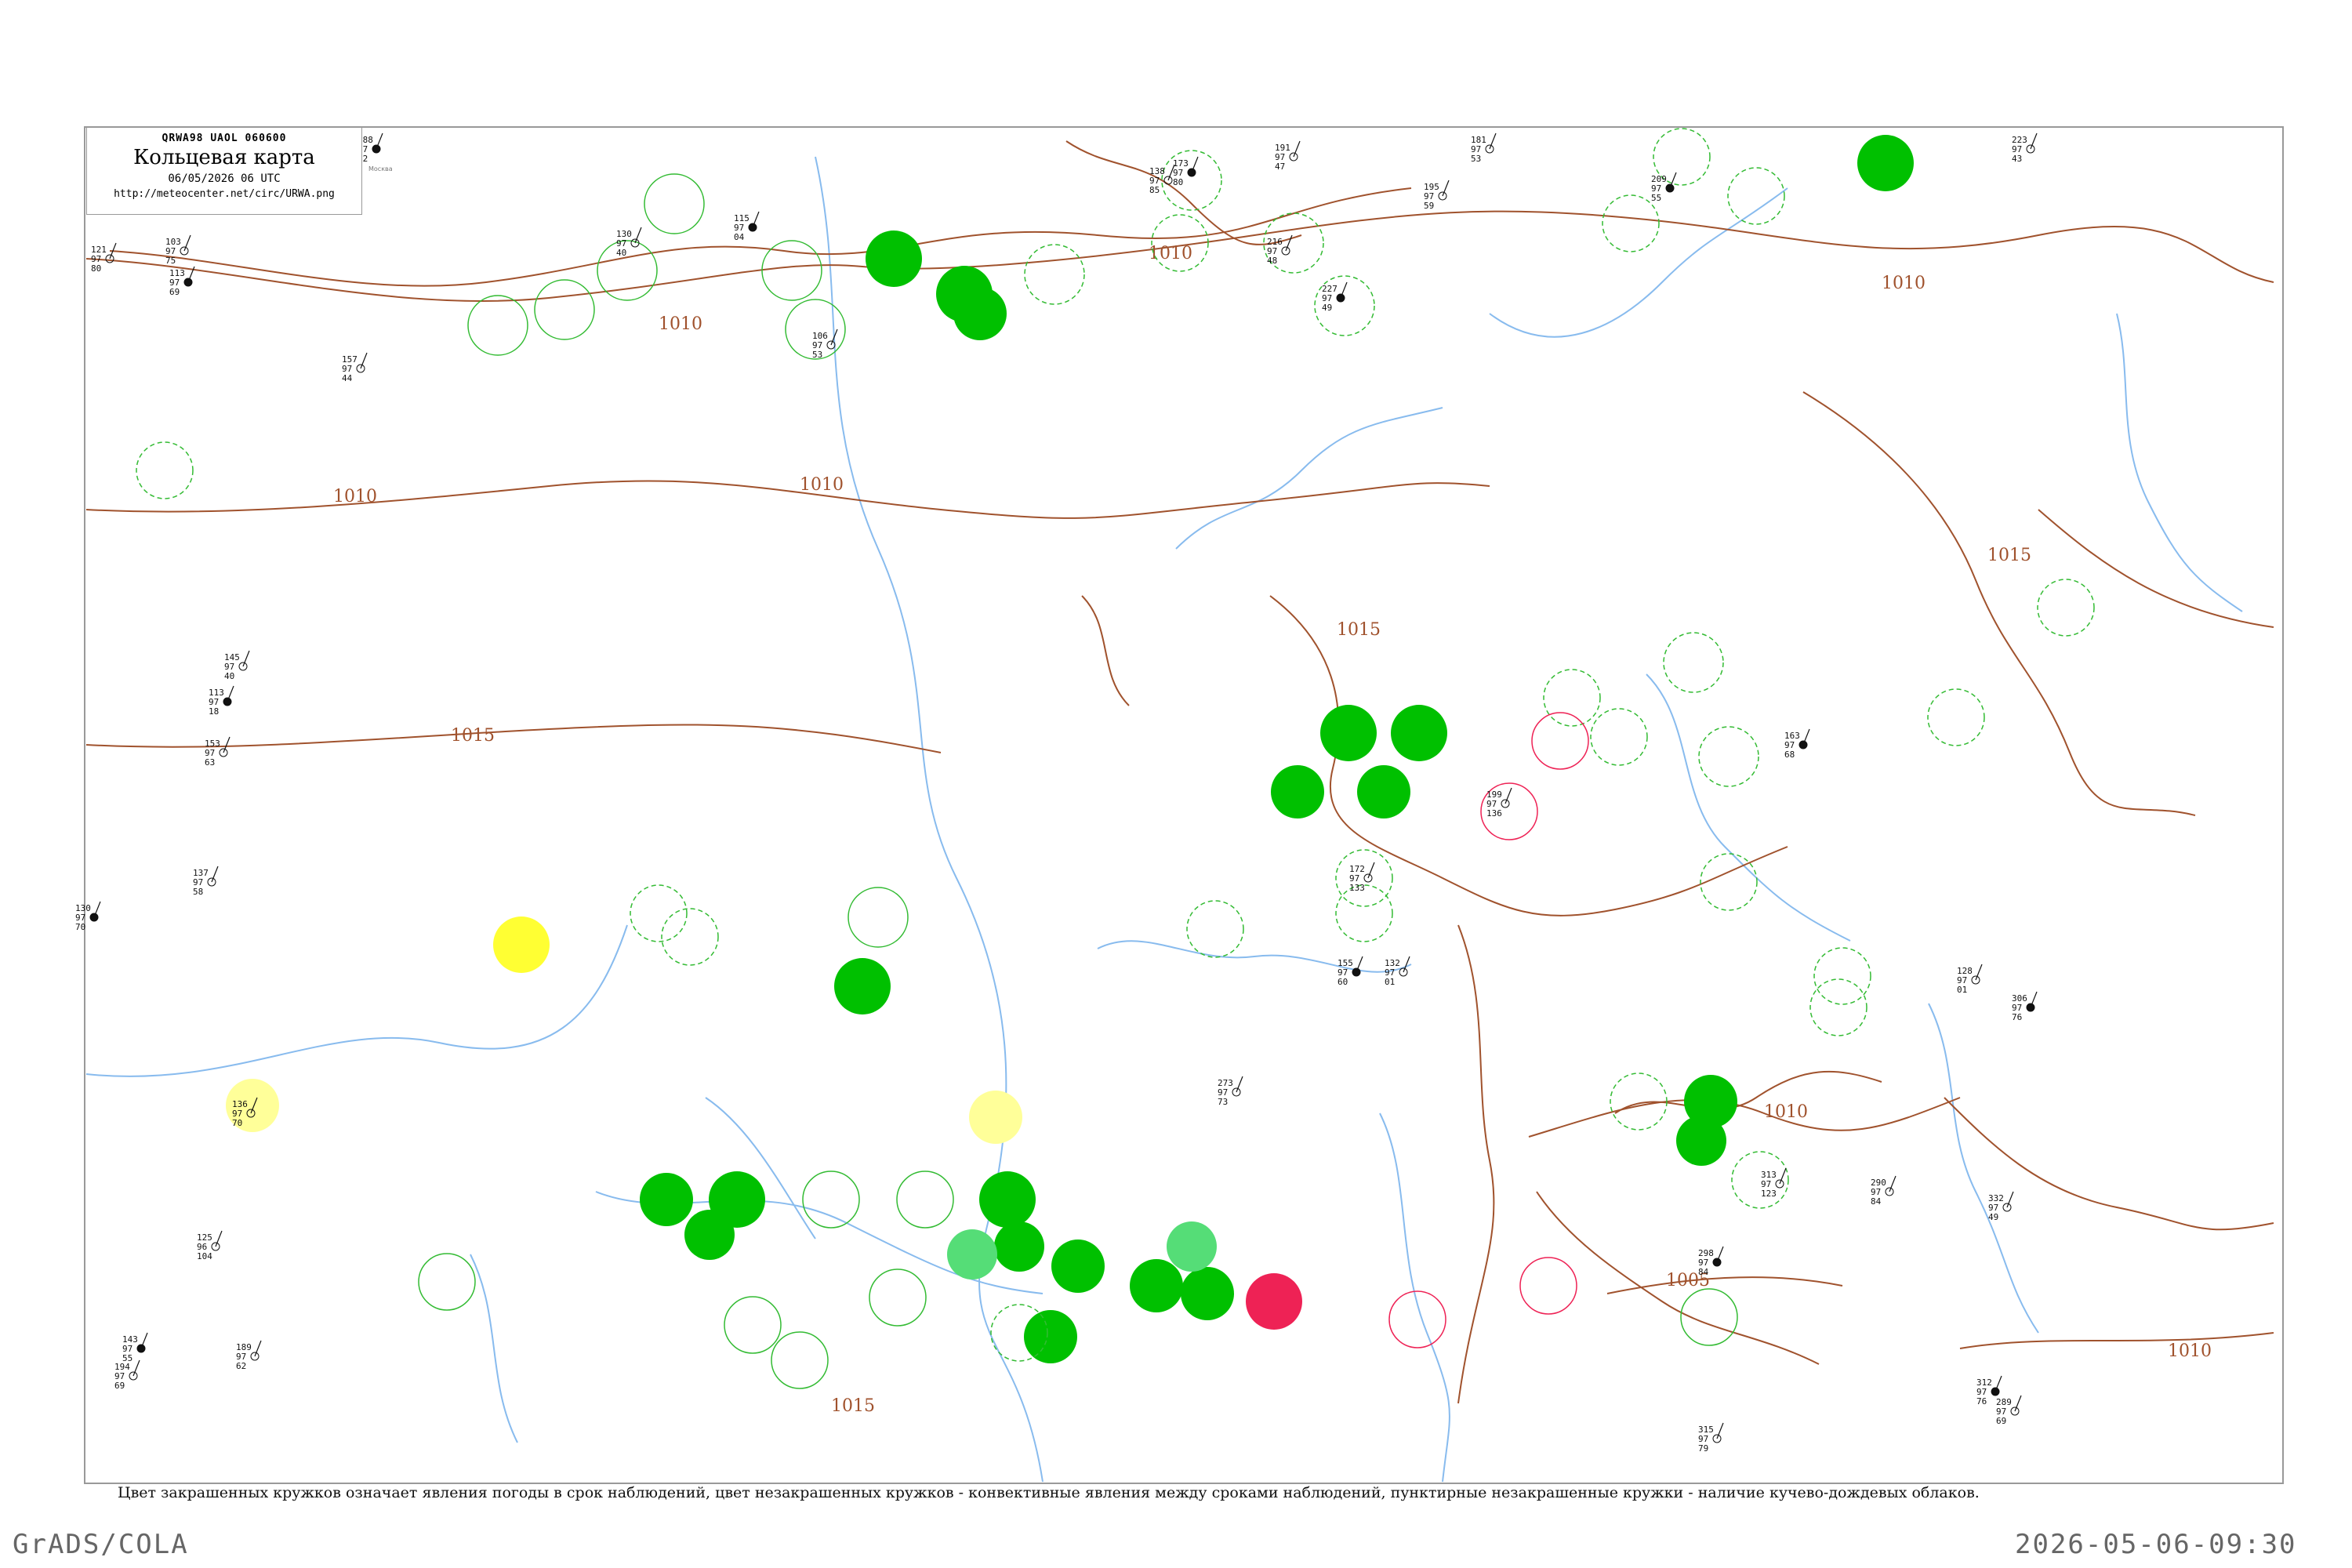 The width and height of the screenshot is (2352, 1568). Describe the element at coordinates (1876, 1201) in the screenshot. I see `station-dewpoint: 84` at that location.